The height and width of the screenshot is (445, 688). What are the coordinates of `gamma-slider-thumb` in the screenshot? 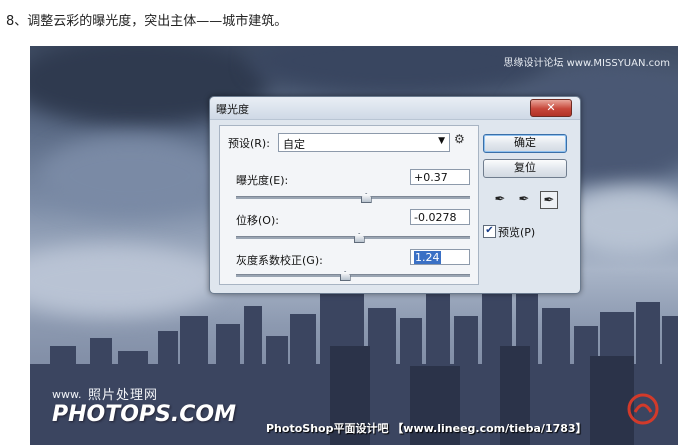 It's located at (345, 276).